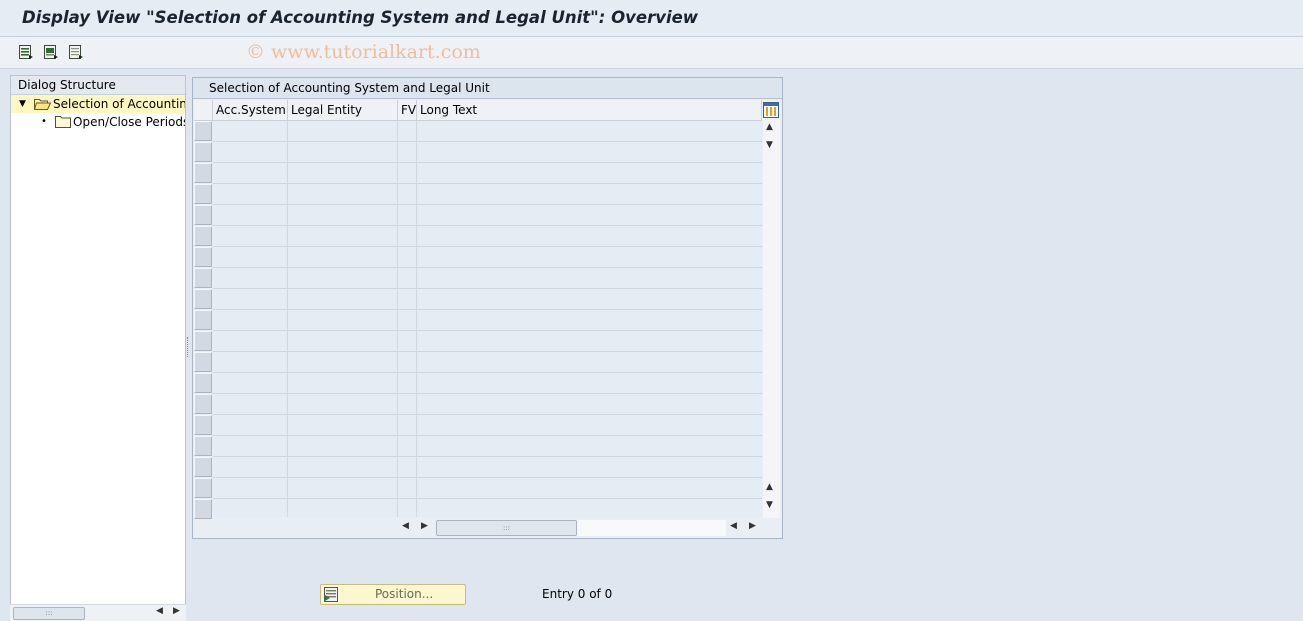 This screenshot has height=621, width=1303. I want to click on select-block-icon, so click(51, 52).